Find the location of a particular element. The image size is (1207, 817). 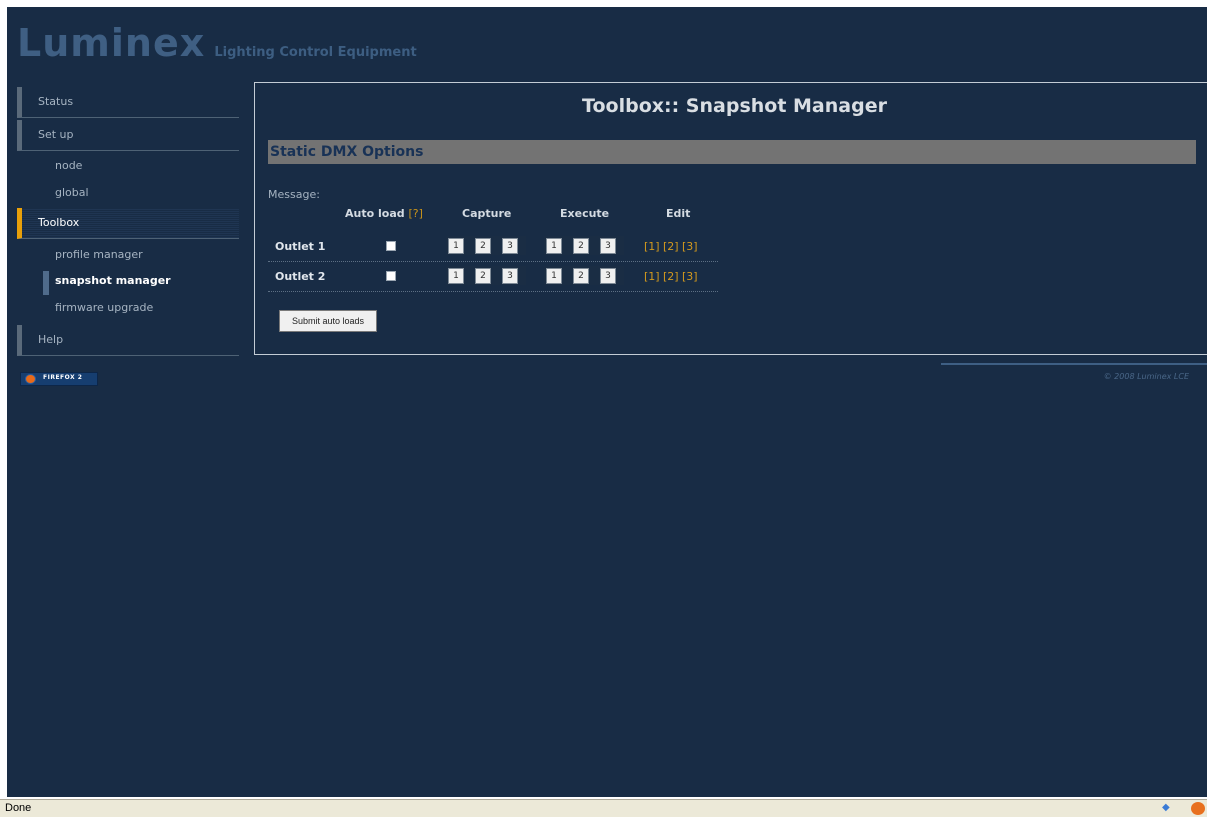

outlet-2-capture-2-button: 2 is located at coordinates (483, 276).